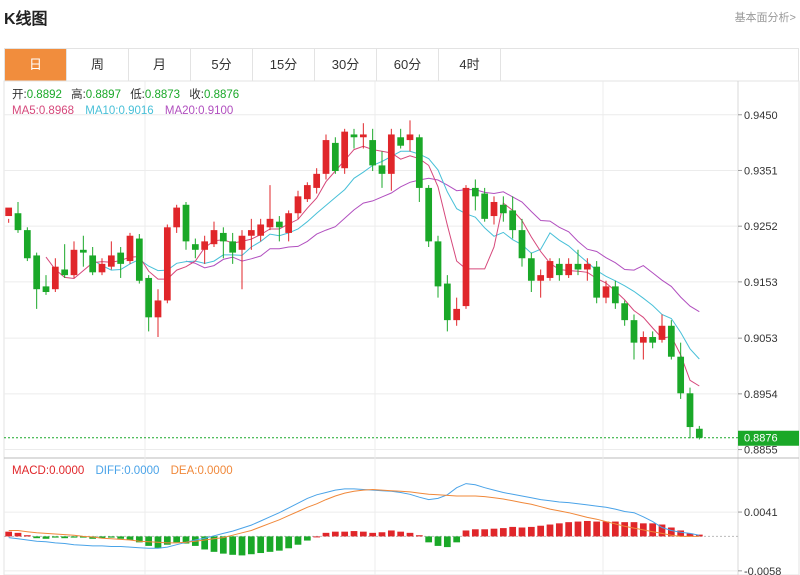  Describe the element at coordinates (762, 570) in the screenshot. I see `macd-tick-label: -0.0058` at that location.